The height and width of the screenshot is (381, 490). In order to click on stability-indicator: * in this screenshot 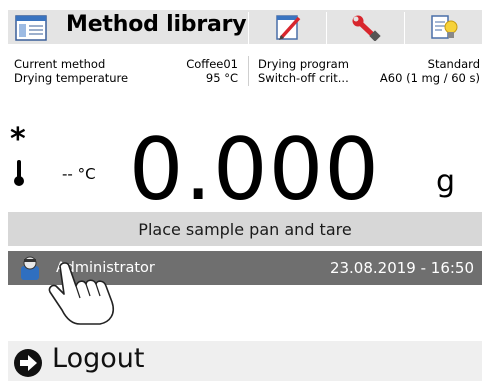, I will do `click(18, 139)`.